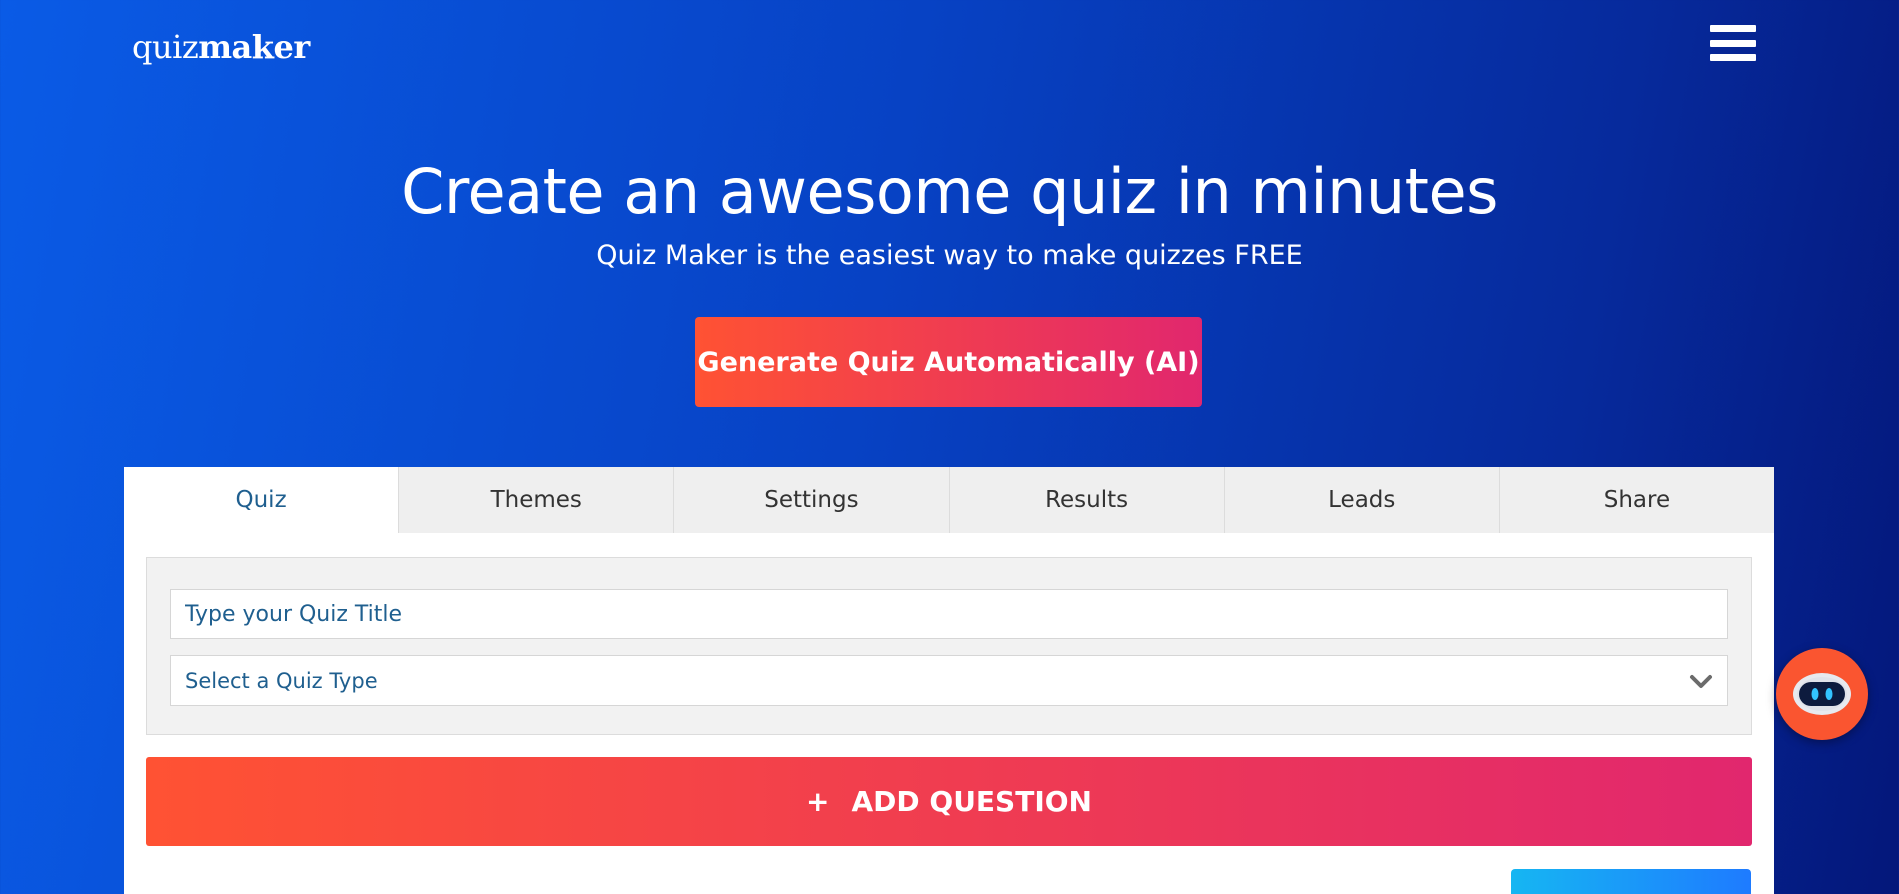 The width and height of the screenshot is (1899, 894). I want to click on tab-settings: Settings, so click(811, 500).